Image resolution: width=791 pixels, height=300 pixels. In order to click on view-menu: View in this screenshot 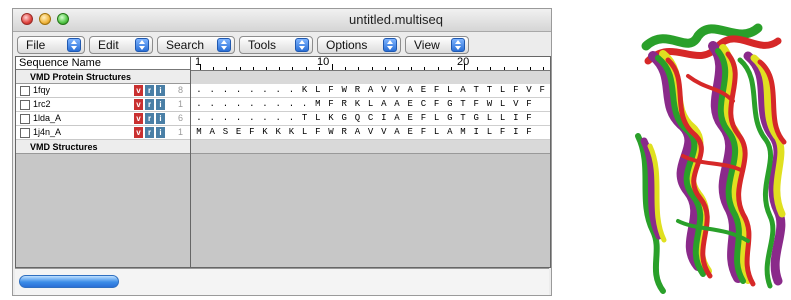, I will do `click(437, 45)`.